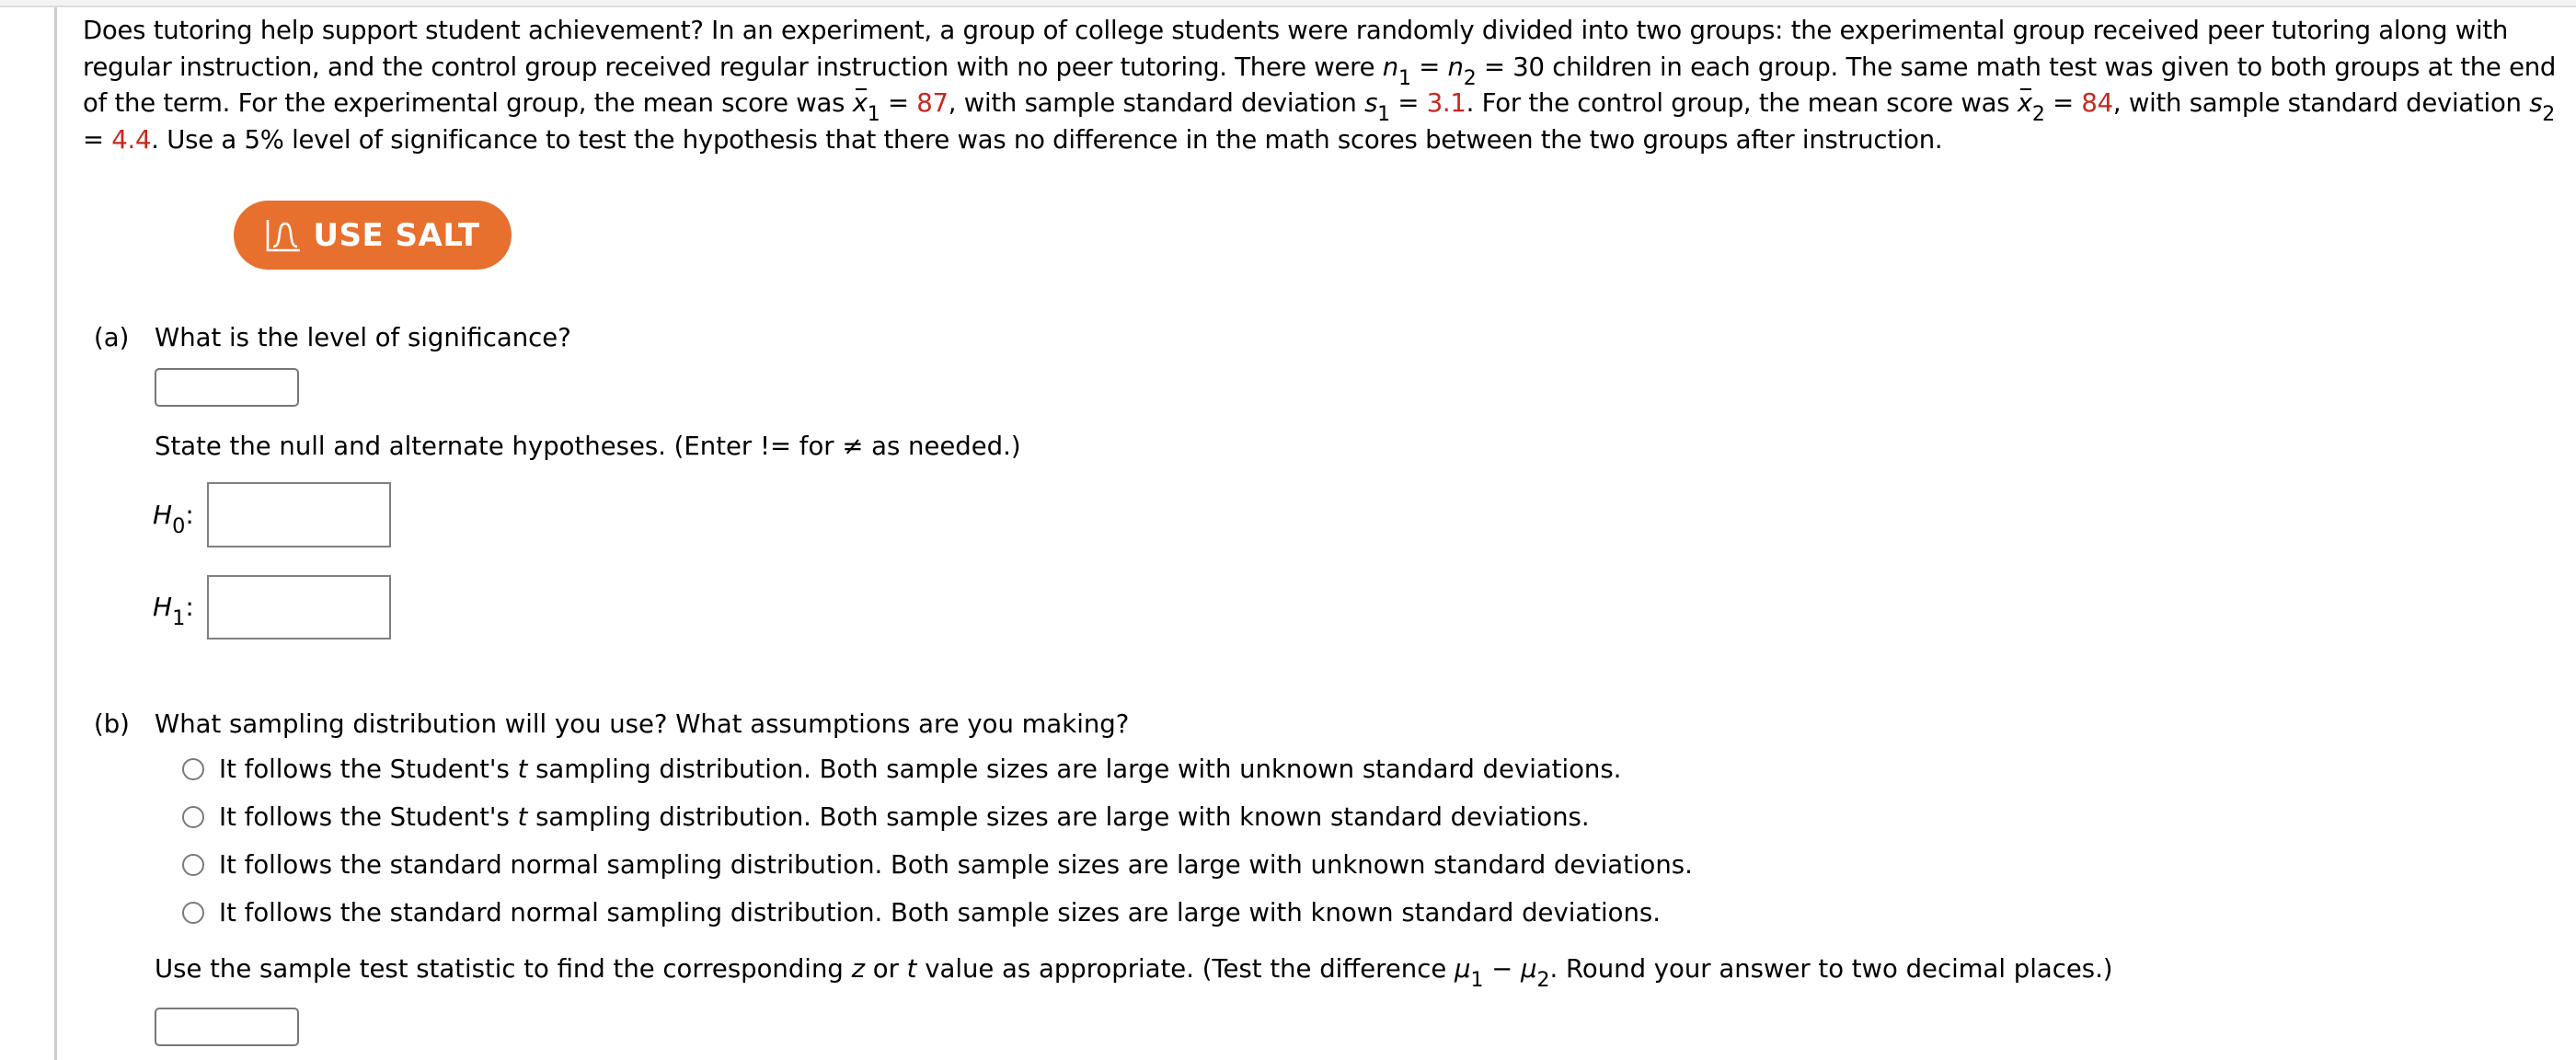 The height and width of the screenshot is (1060, 2576). Describe the element at coordinates (1446, 103) in the screenshot. I see `s1-value: 3.1` at that location.